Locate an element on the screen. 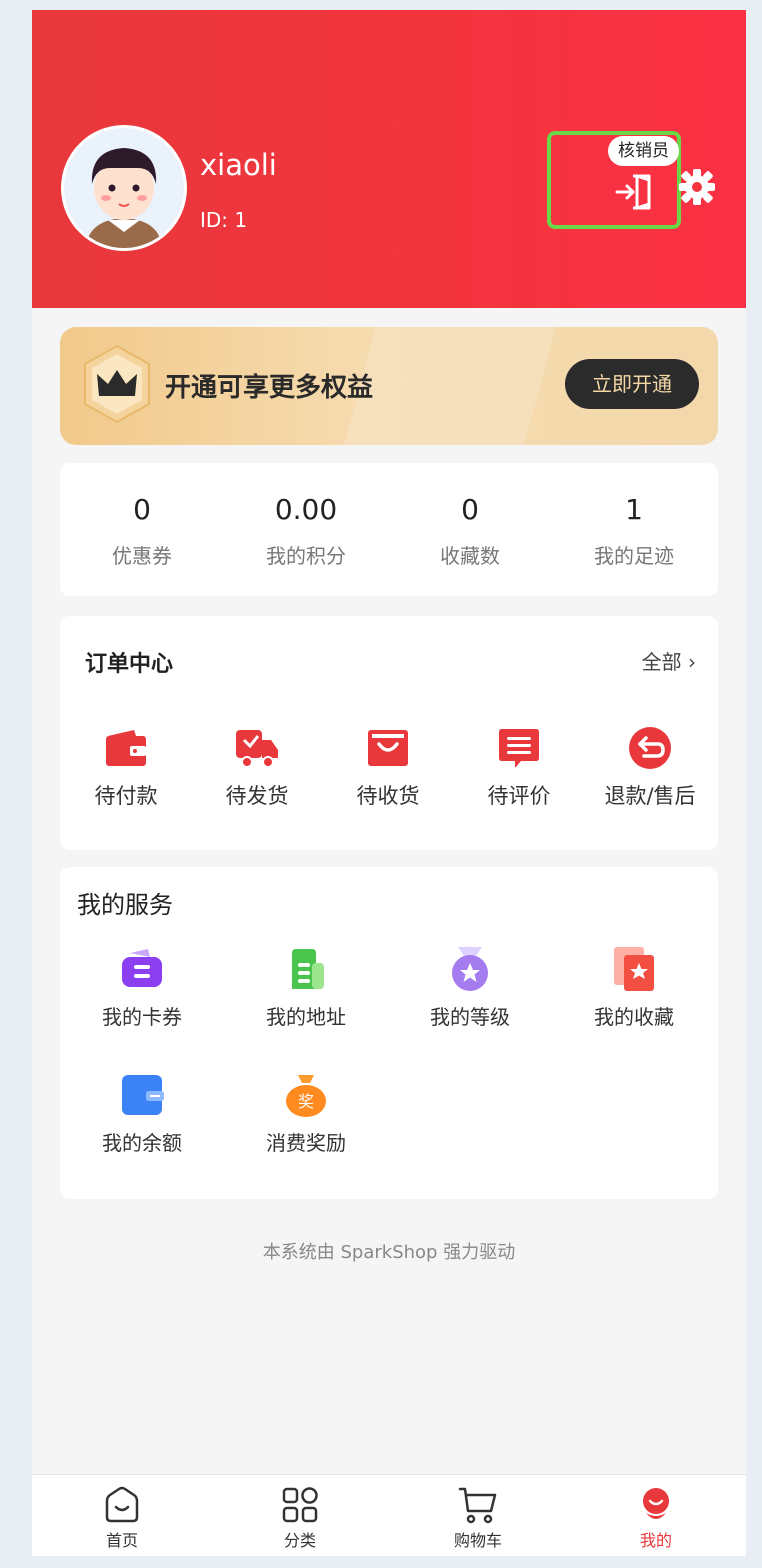  service-favorites: 我的收藏 is located at coordinates (634, 987).